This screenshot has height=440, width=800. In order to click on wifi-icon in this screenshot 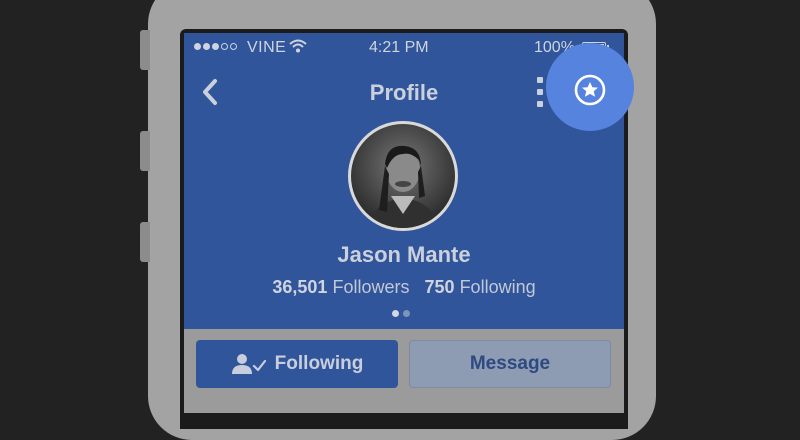, I will do `click(298, 48)`.